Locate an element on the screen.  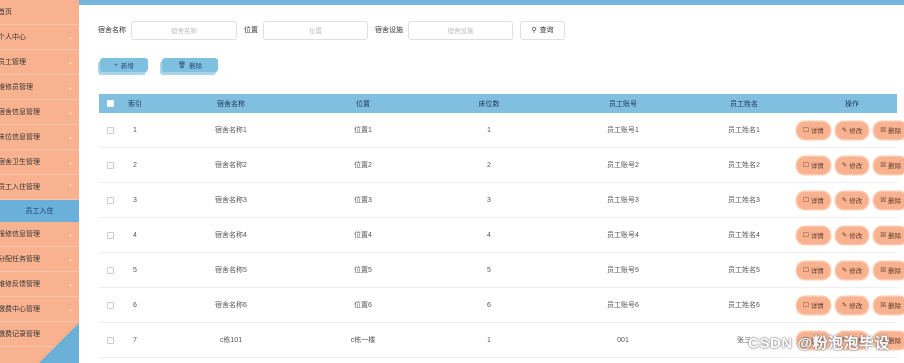
sidebar-item: 维修反馈管理 ⌄ is located at coordinates (39, 284).